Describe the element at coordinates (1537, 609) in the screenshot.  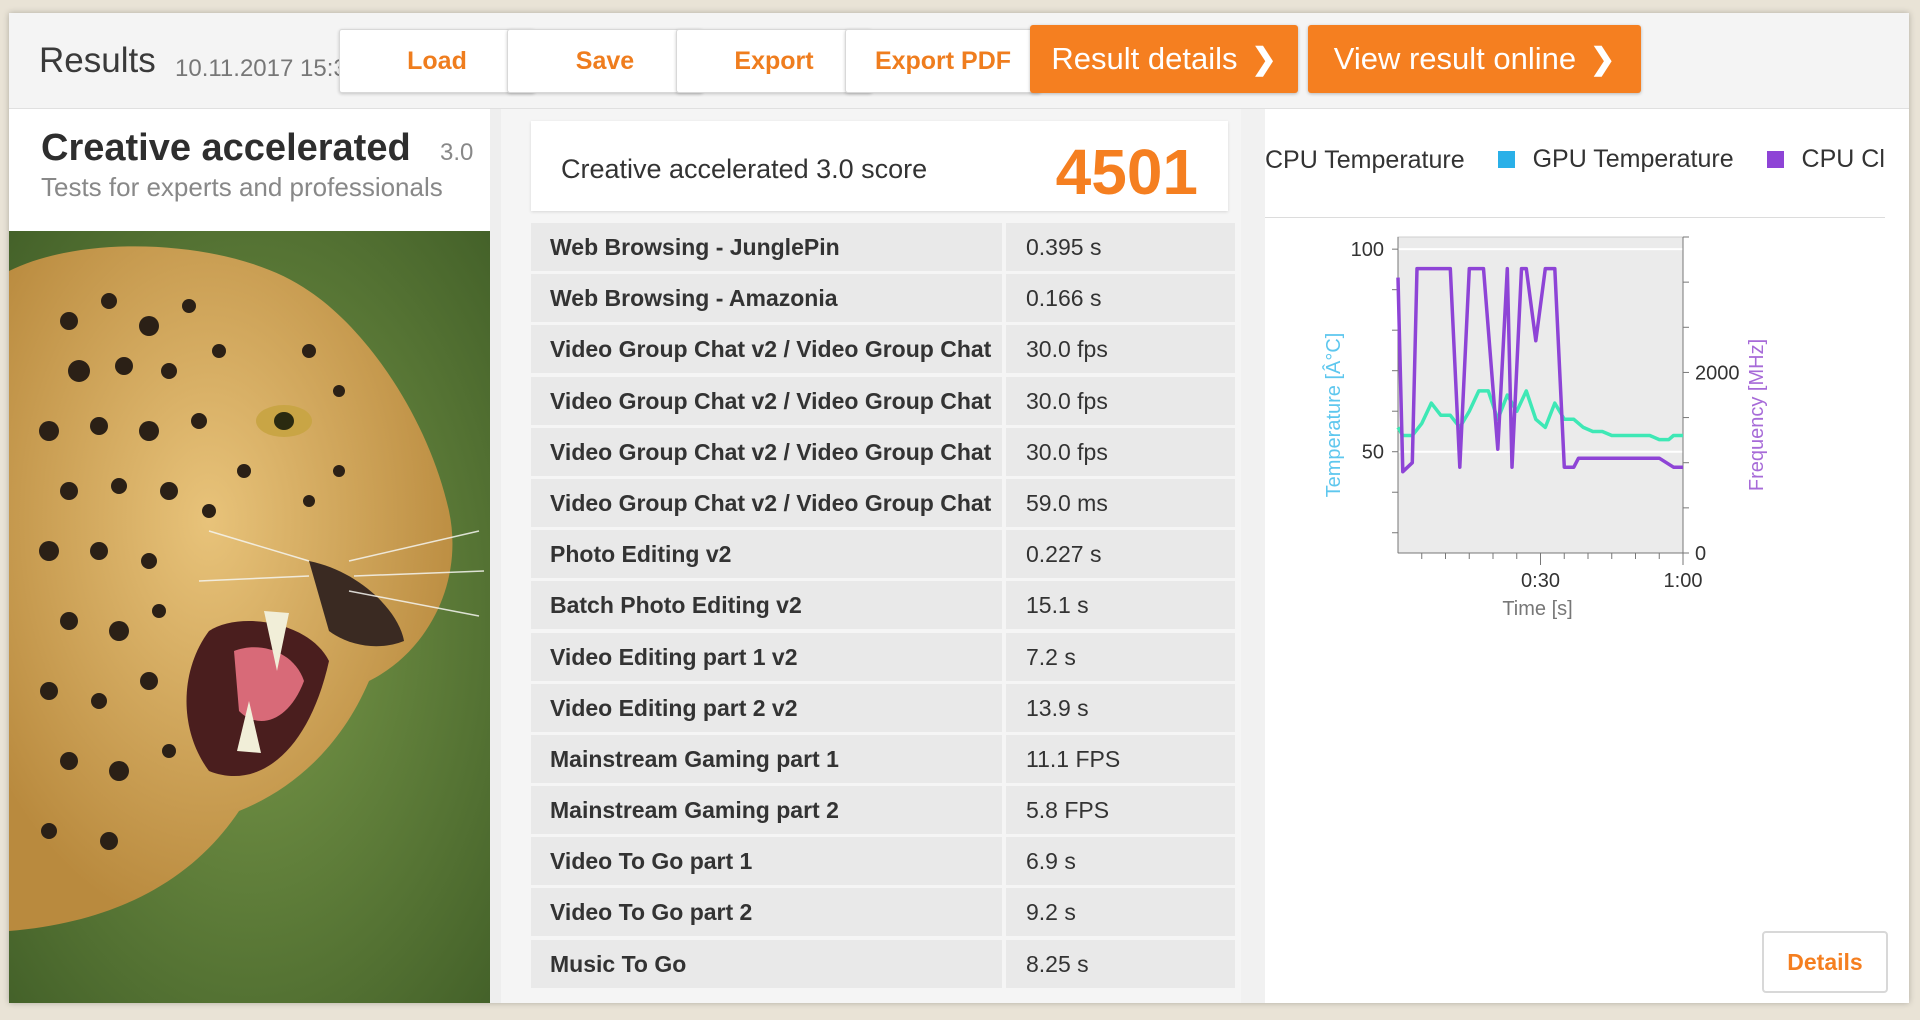
I see `x-axis-label: Time [s]` at that location.